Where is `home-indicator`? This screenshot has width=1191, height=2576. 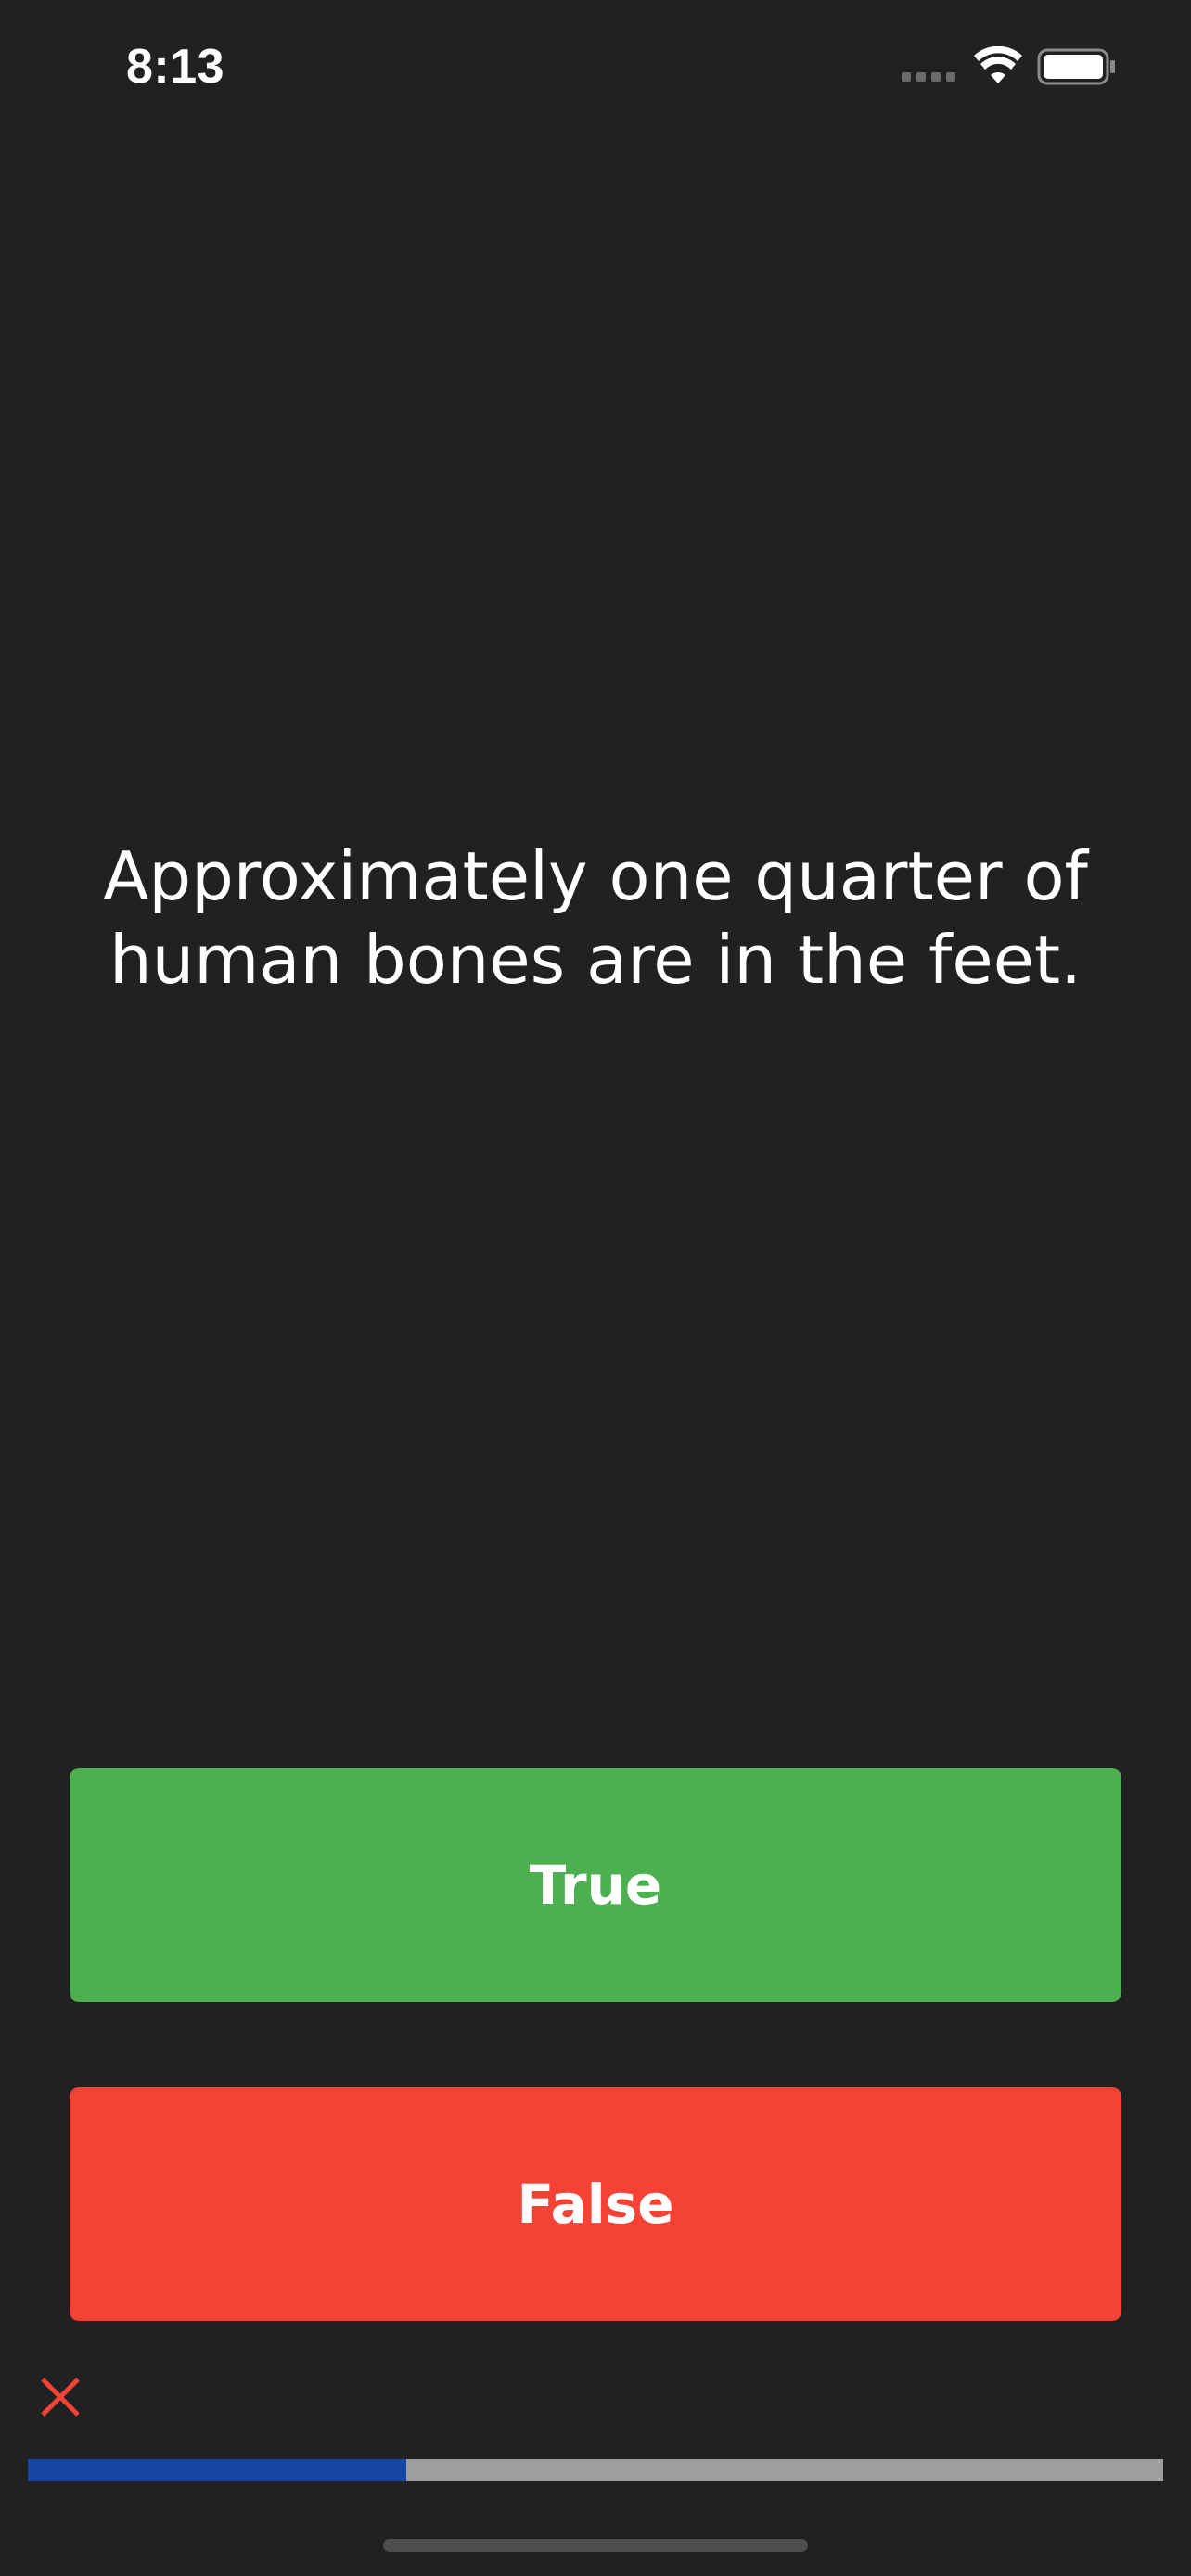
home-indicator is located at coordinates (595, 2545).